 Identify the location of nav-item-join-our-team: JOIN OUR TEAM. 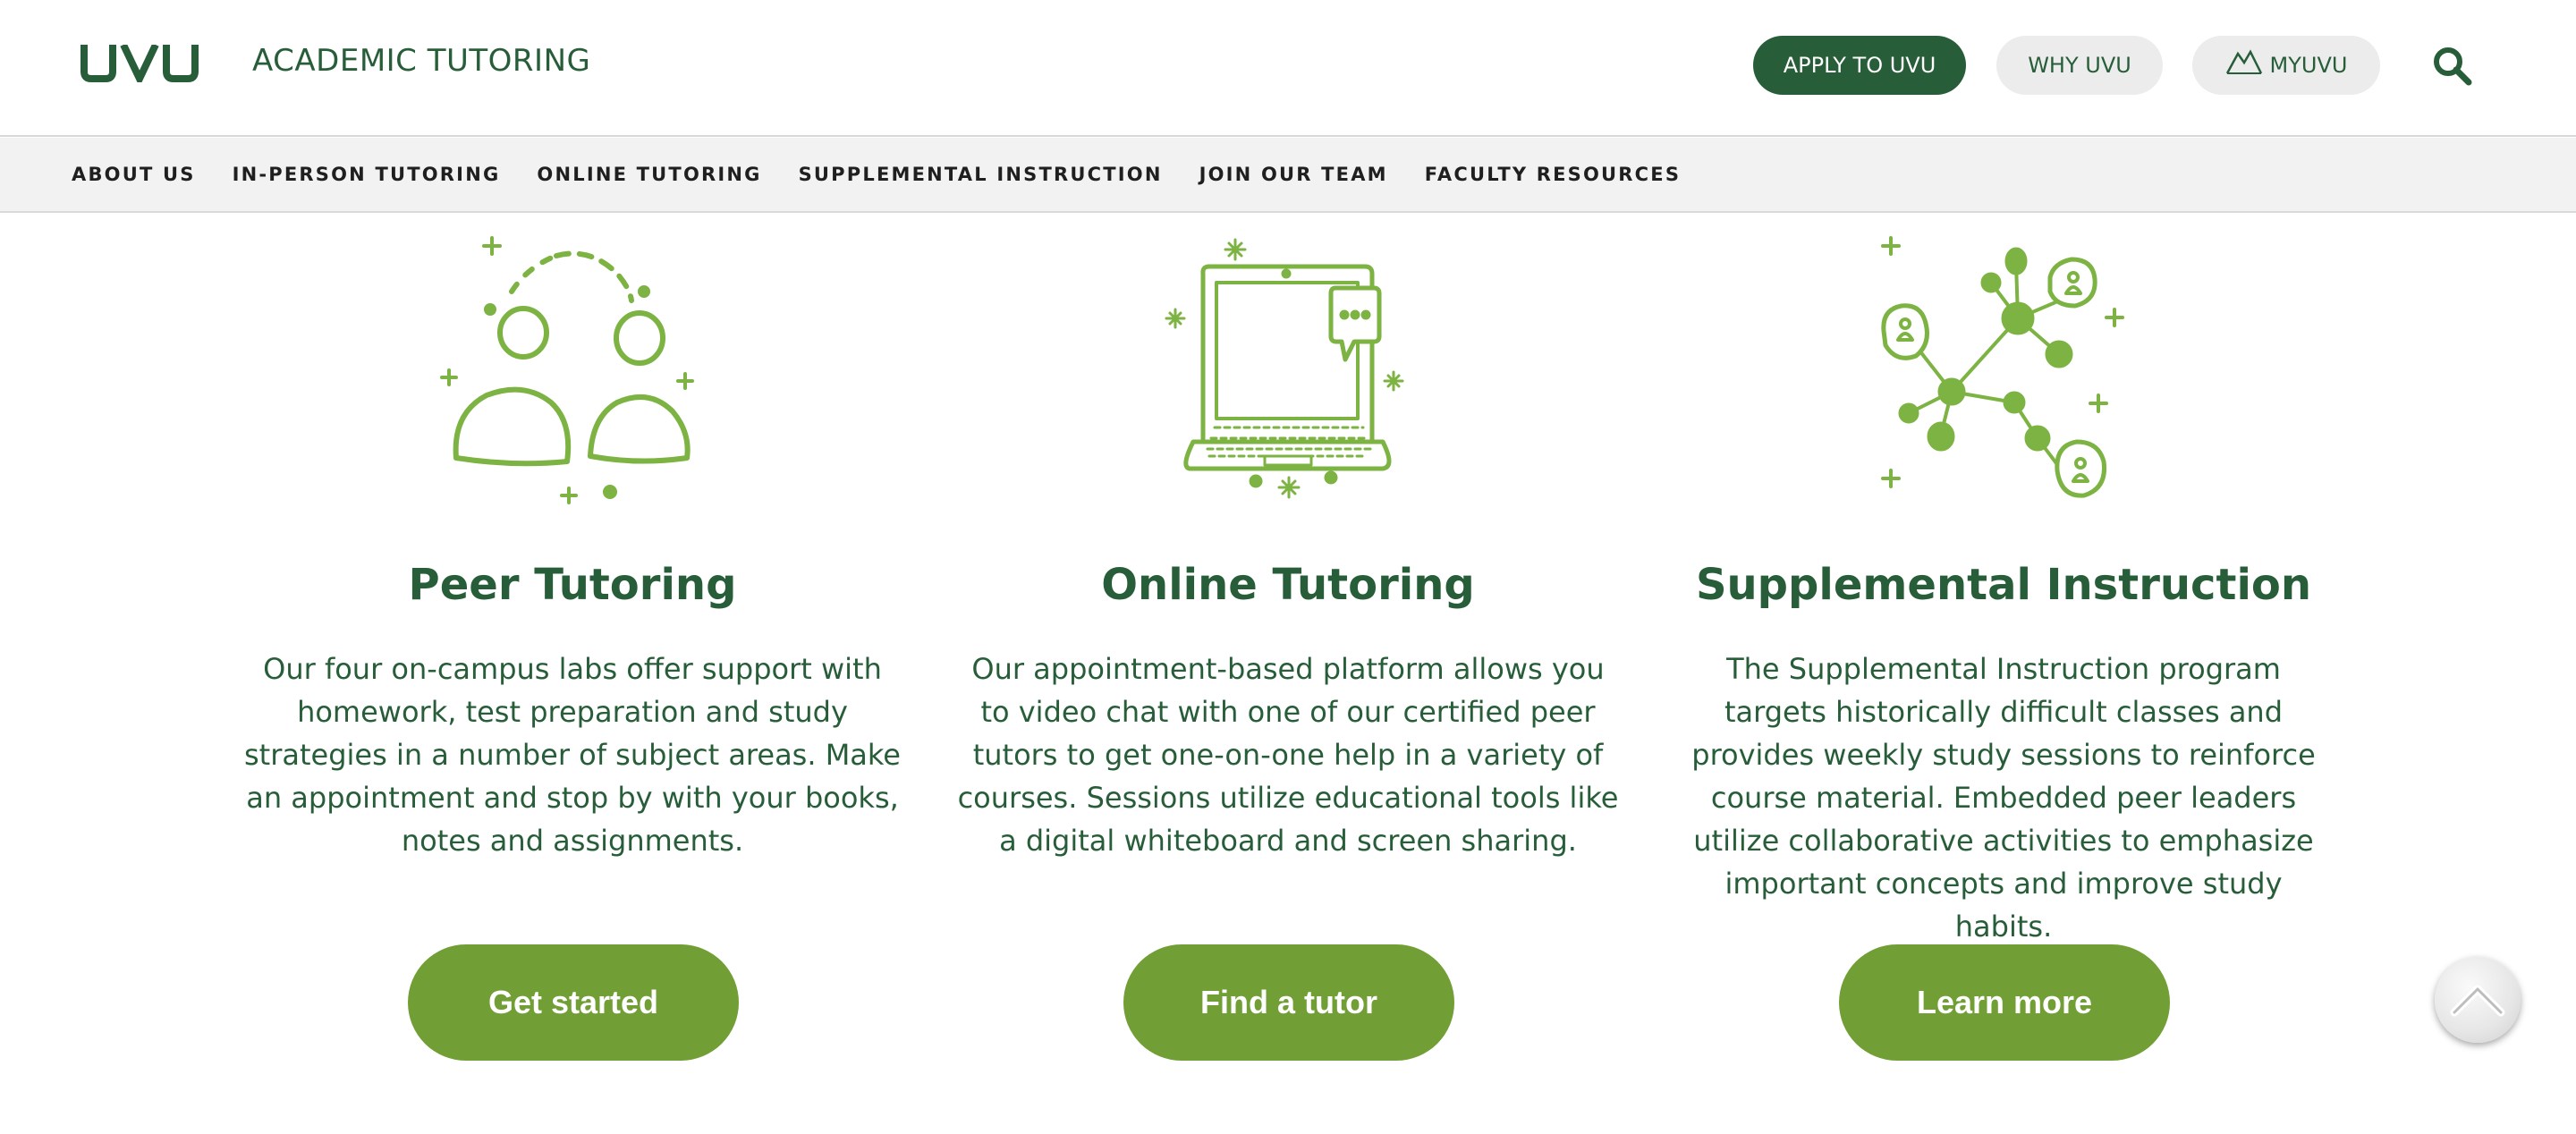
(1293, 174).